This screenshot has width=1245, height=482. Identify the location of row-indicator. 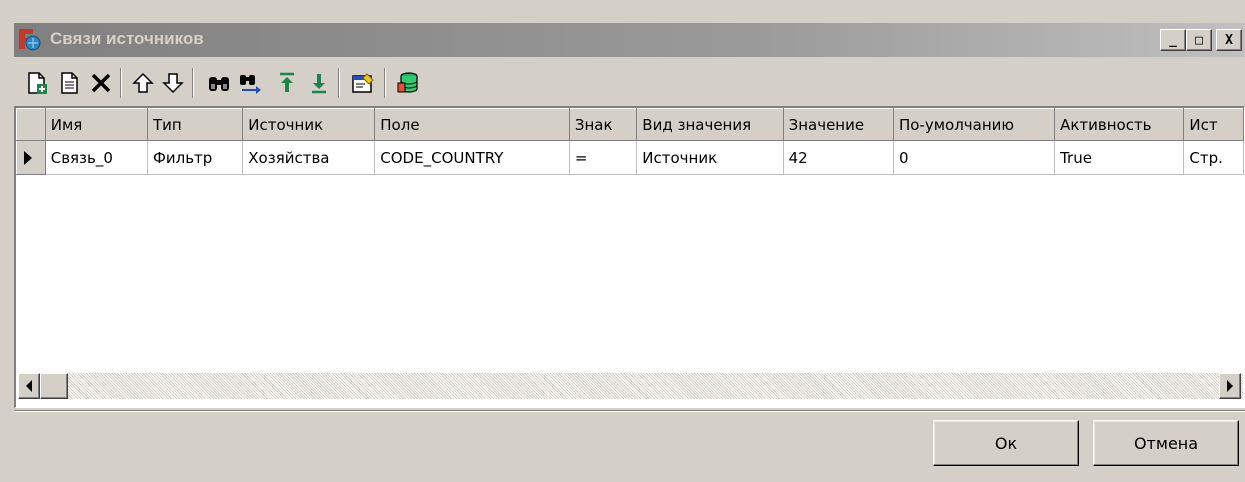
(31, 157).